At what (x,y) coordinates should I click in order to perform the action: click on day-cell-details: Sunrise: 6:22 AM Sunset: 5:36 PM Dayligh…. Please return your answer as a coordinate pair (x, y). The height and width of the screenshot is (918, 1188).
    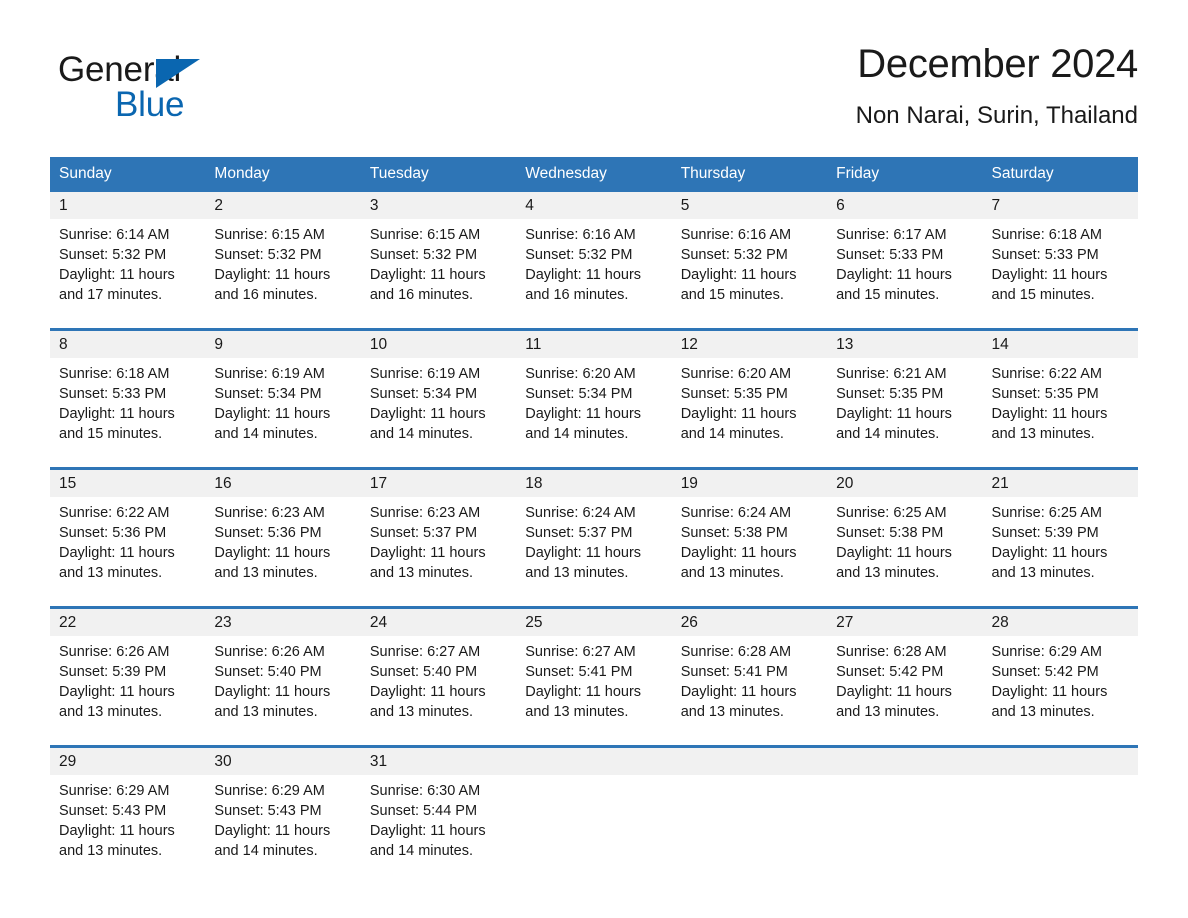
    Looking at the image, I should click on (128, 551).